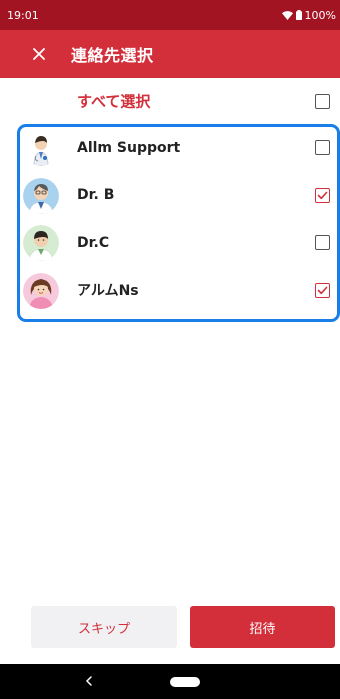 The width and height of the screenshot is (340, 699). What do you see at coordinates (89, 681) in the screenshot?
I see `back-icon` at bounding box center [89, 681].